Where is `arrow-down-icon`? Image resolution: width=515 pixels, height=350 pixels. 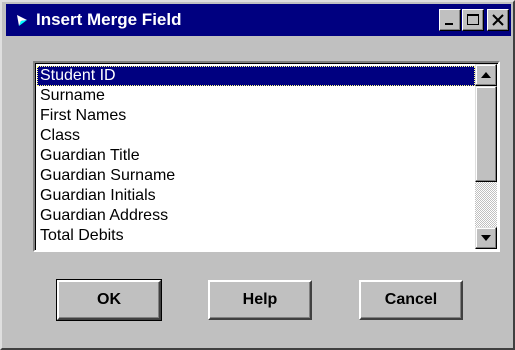 arrow-down-icon is located at coordinates (486, 238).